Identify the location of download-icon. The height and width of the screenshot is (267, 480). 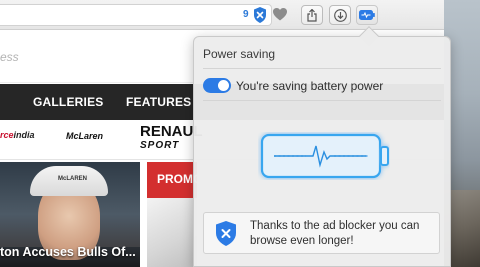
(340, 15).